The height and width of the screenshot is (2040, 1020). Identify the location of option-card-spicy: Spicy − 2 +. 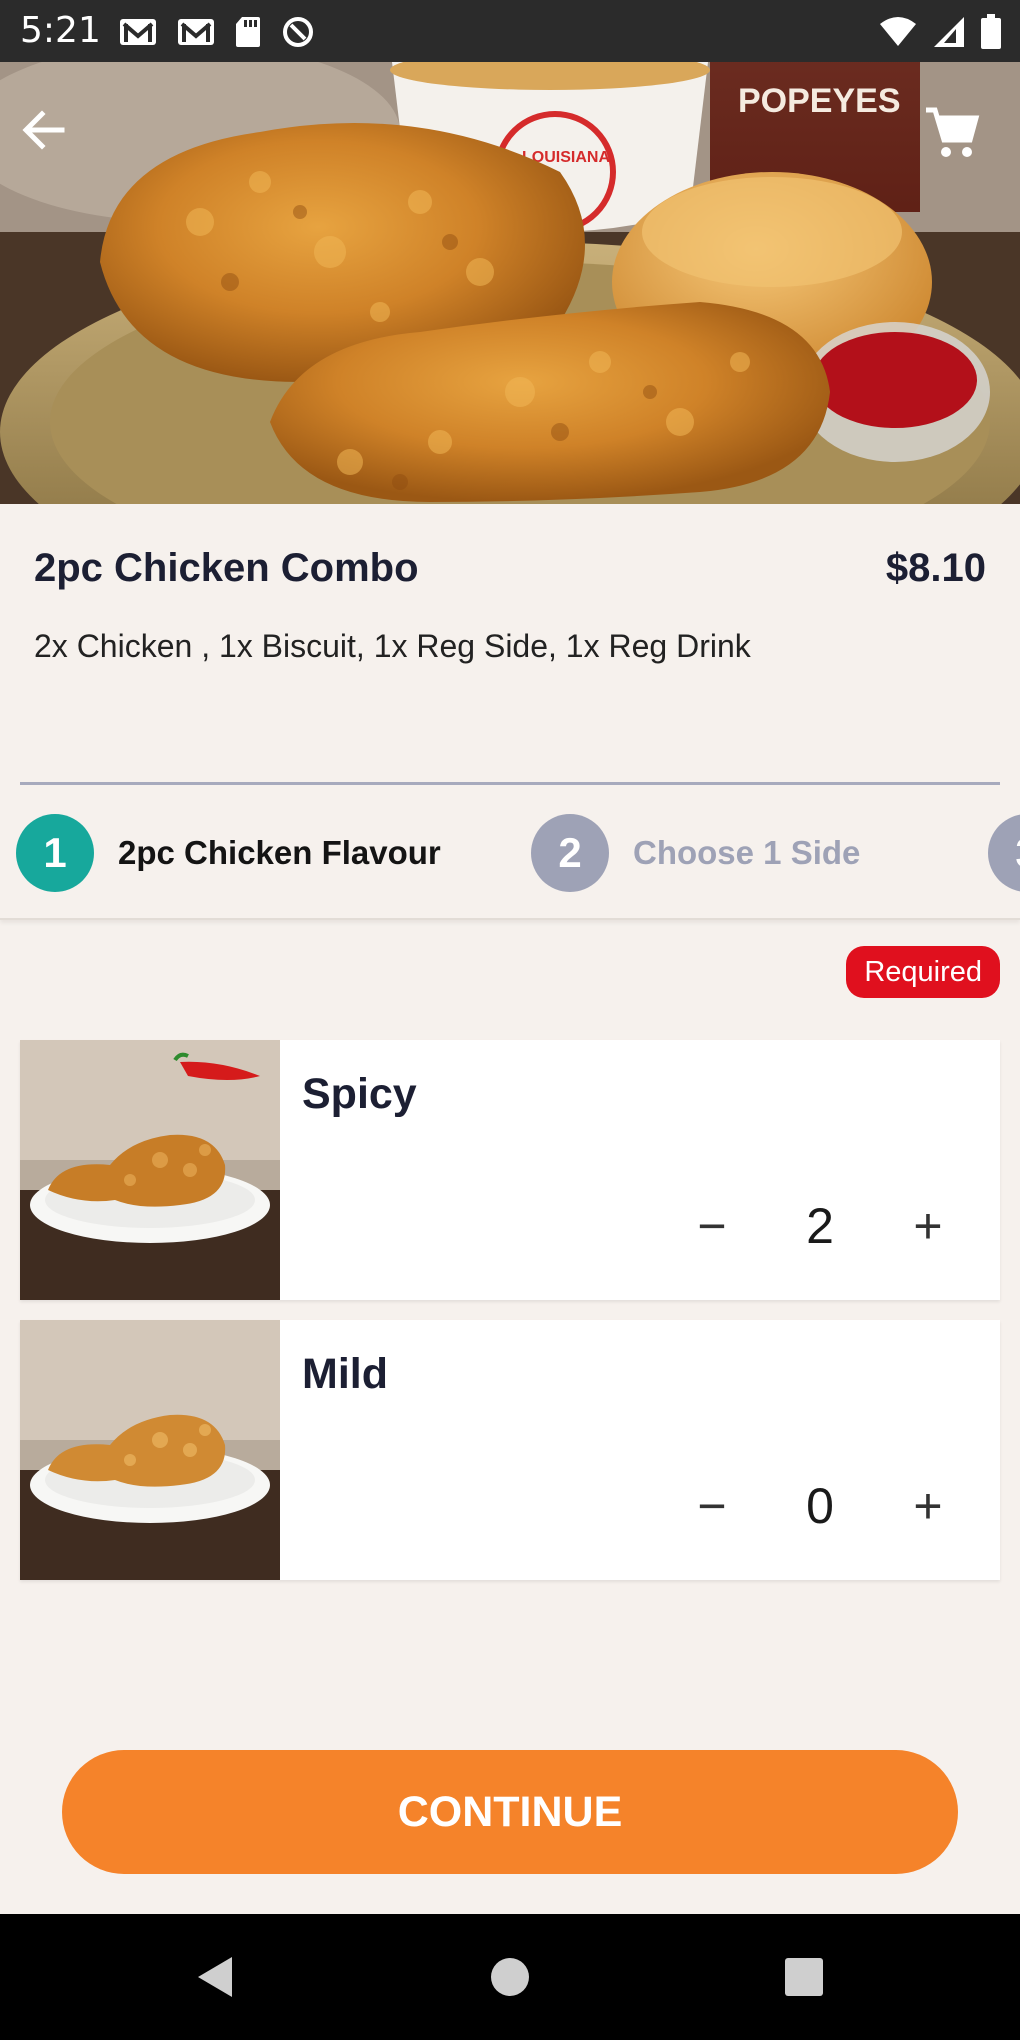
(510, 1170).